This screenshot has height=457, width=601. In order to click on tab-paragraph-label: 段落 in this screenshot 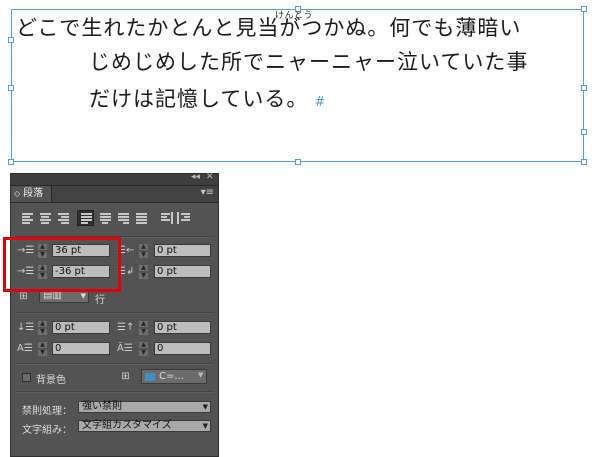, I will do `click(33, 193)`.